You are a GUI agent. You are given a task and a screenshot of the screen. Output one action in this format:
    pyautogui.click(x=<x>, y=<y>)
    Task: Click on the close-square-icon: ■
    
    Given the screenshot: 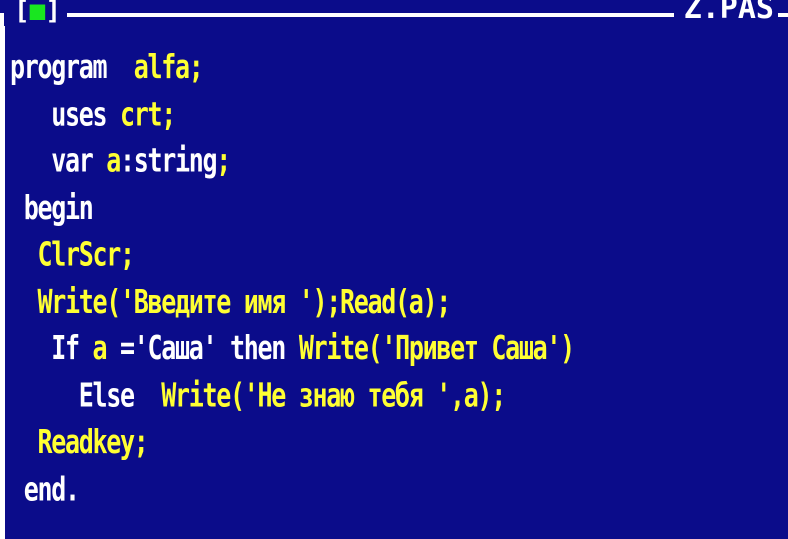 What is the action you would take?
    pyautogui.click(x=38, y=13)
    